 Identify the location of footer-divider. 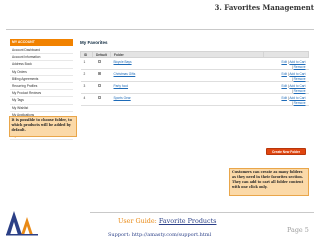
(202, 212).